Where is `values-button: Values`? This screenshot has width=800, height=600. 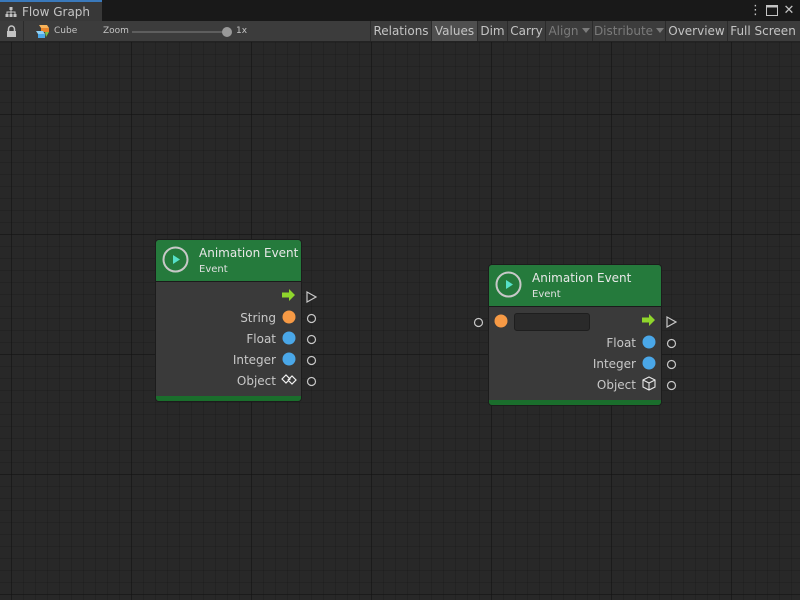
values-button: Values is located at coordinates (454, 31).